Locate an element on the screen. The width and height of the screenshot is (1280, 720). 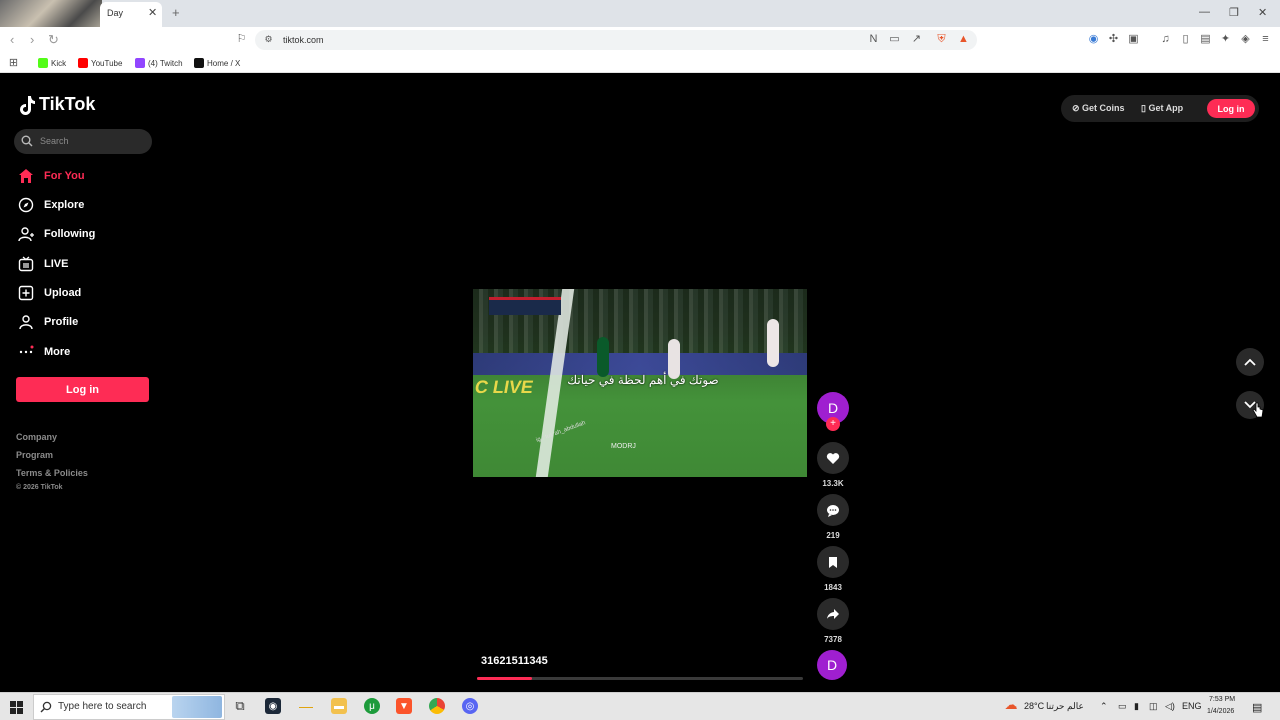
bookmark-label: Home / X is located at coordinates (224, 63).